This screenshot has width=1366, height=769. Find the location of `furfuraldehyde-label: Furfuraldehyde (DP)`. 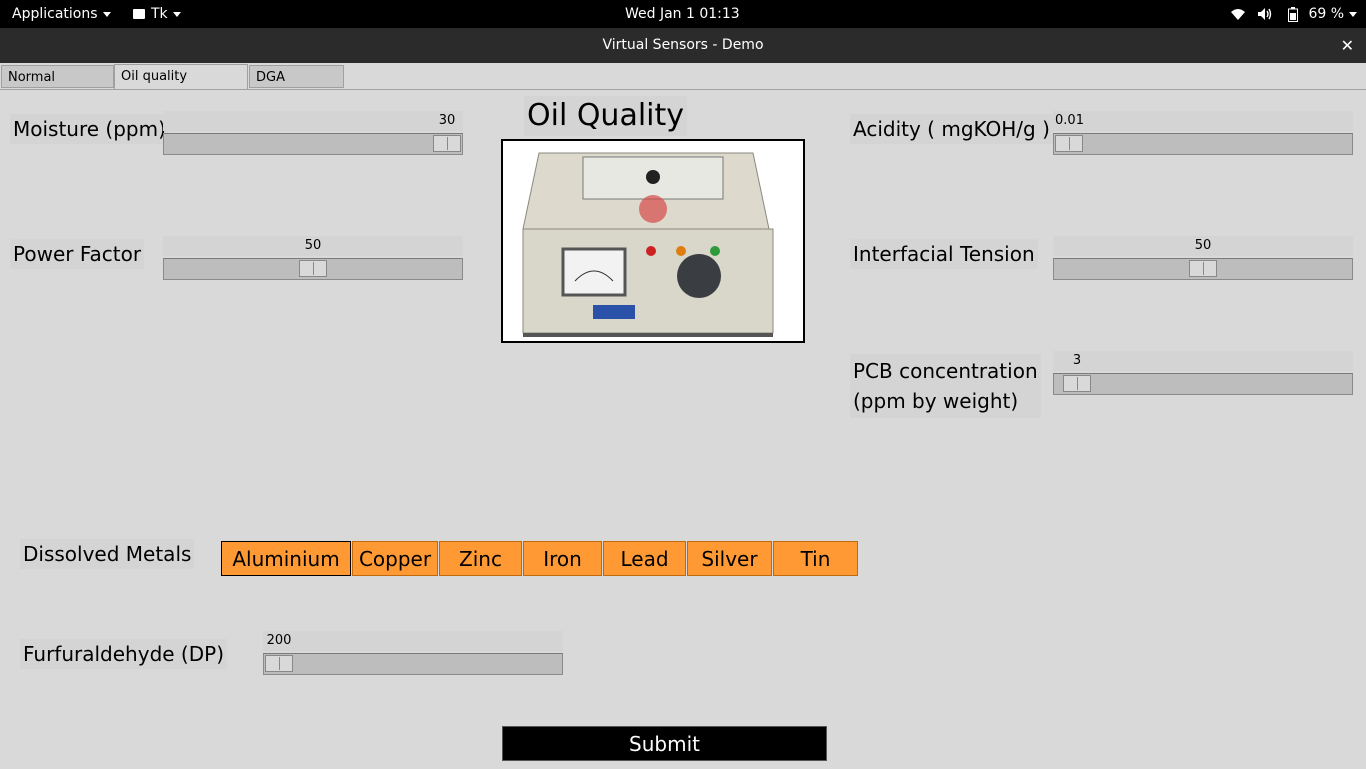

furfuraldehyde-label: Furfuraldehyde (DP) is located at coordinates (123, 654).